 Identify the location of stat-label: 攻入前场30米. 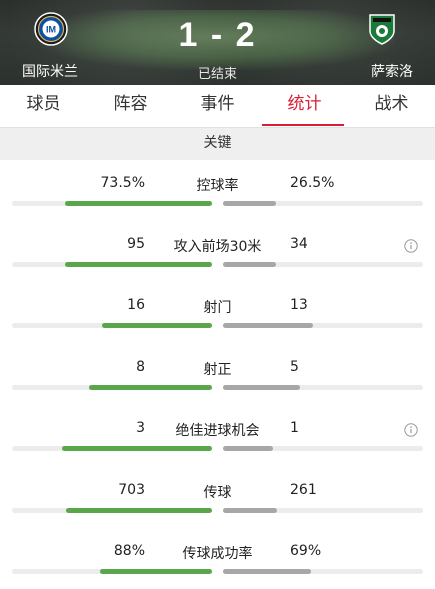
(217, 247).